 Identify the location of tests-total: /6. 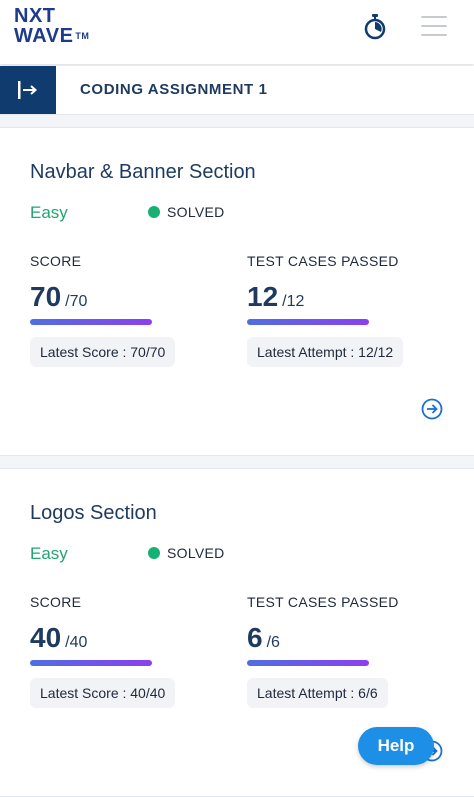
(273, 642).